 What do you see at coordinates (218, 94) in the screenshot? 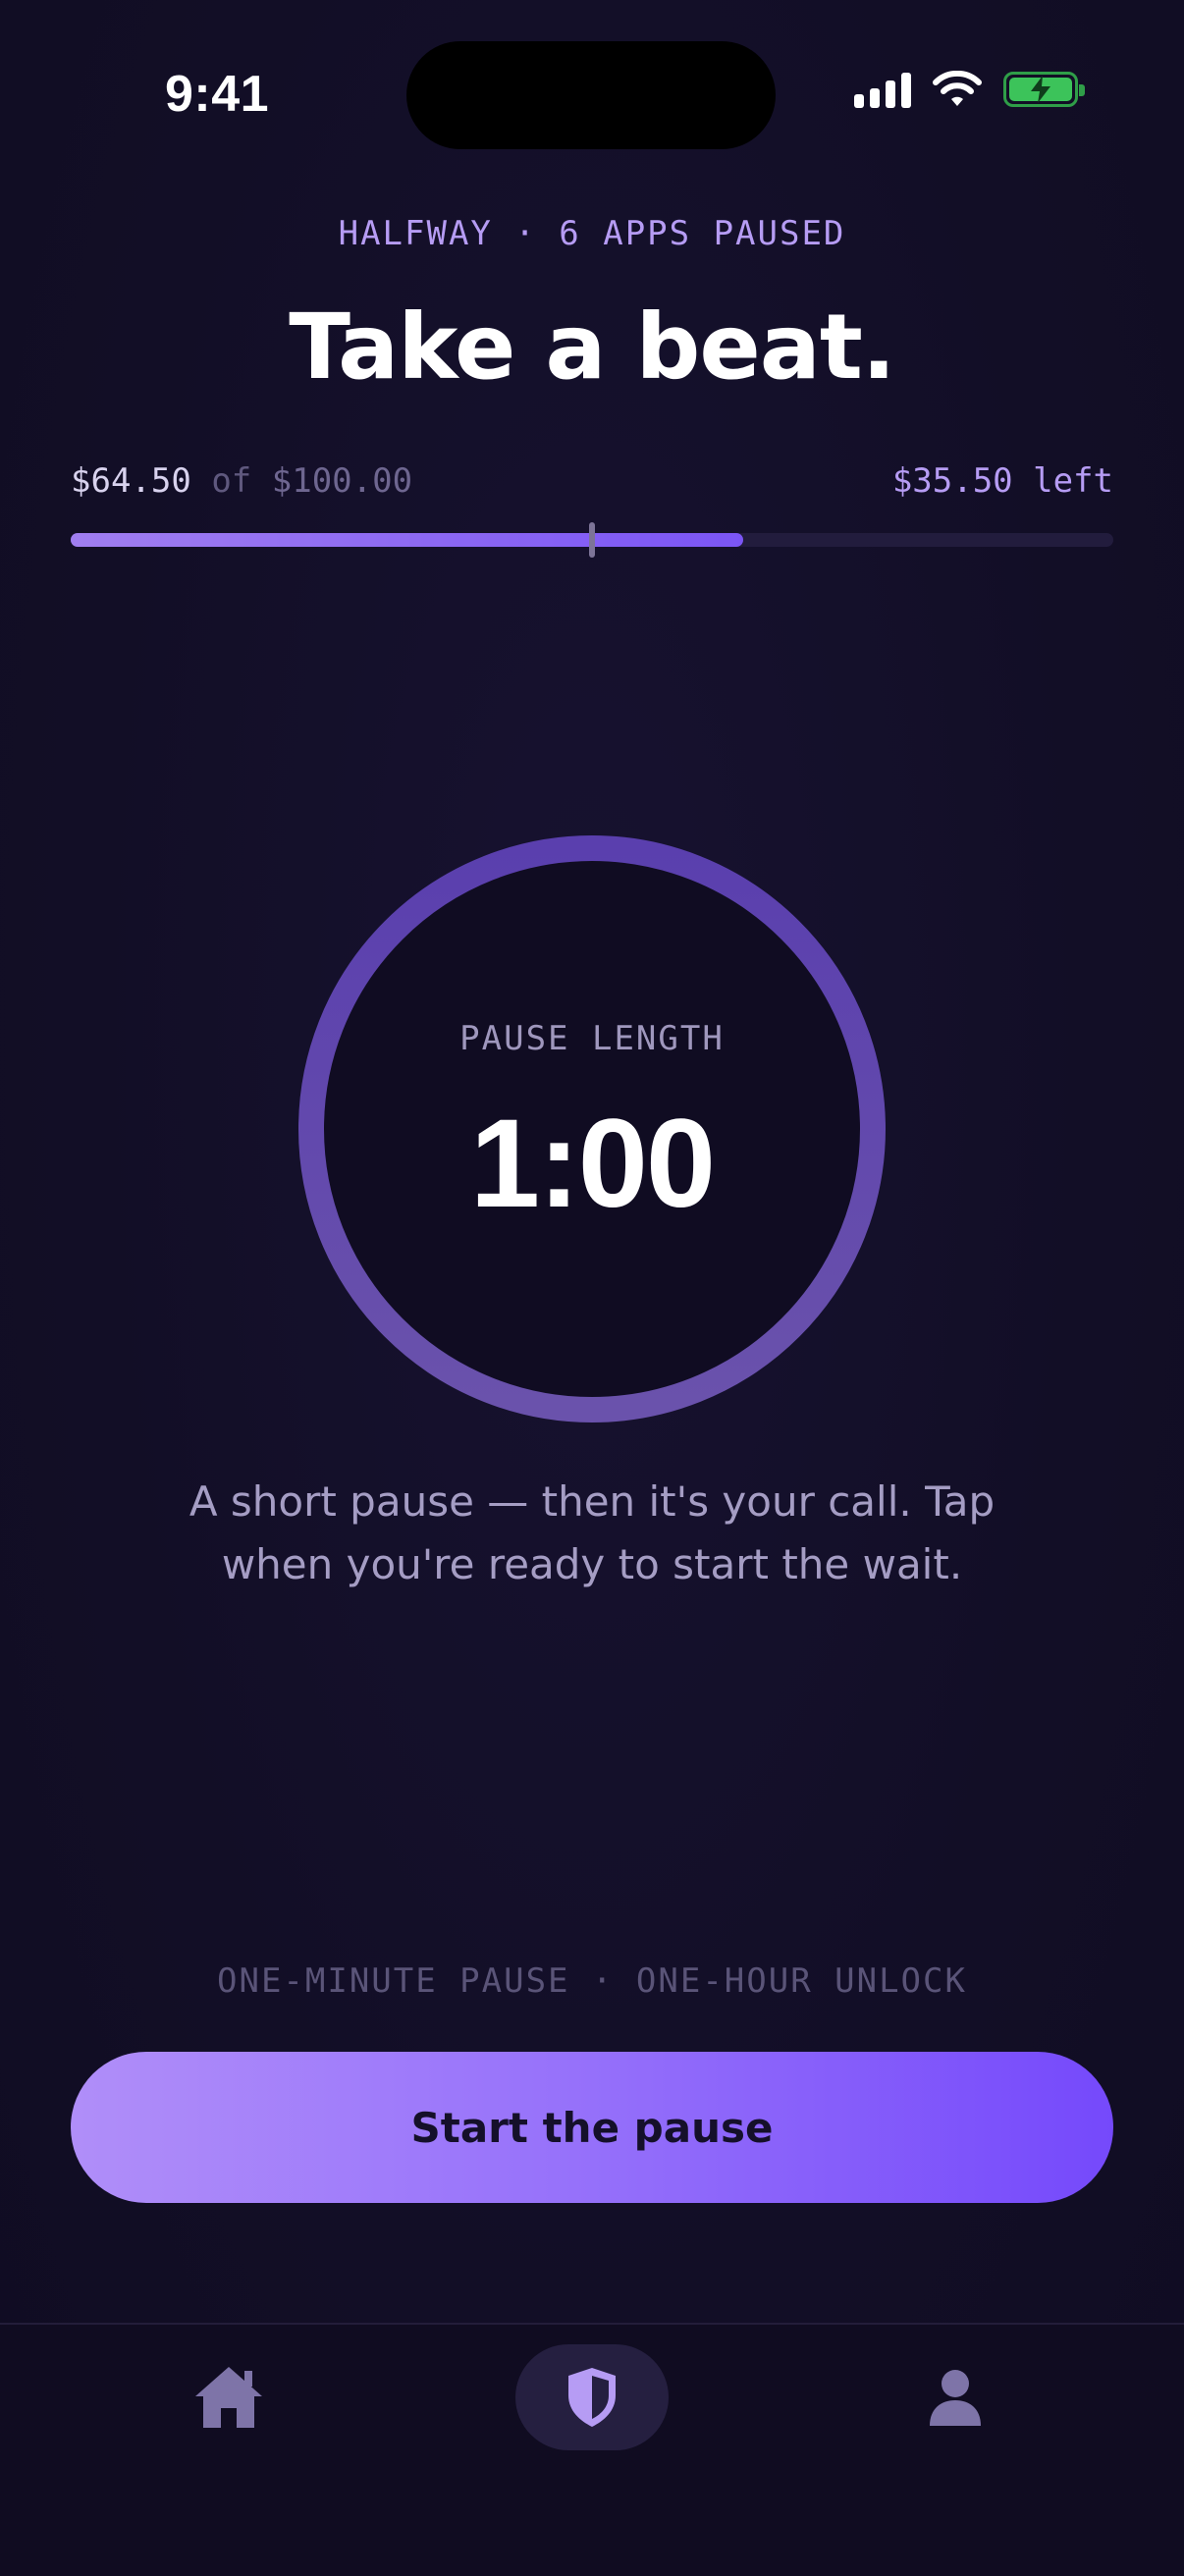
I see `status-time: 9:41` at bounding box center [218, 94].